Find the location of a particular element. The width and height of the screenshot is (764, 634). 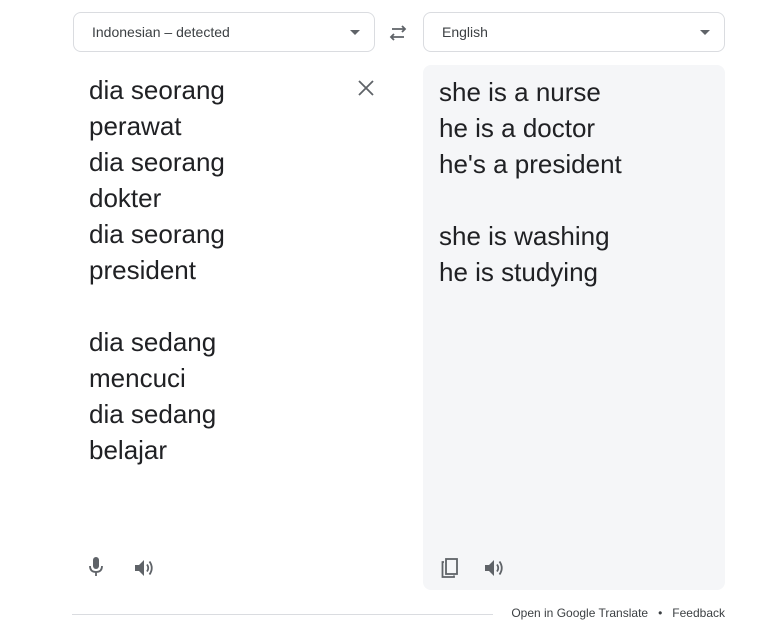

listen-translation-button is located at coordinates (494, 568).